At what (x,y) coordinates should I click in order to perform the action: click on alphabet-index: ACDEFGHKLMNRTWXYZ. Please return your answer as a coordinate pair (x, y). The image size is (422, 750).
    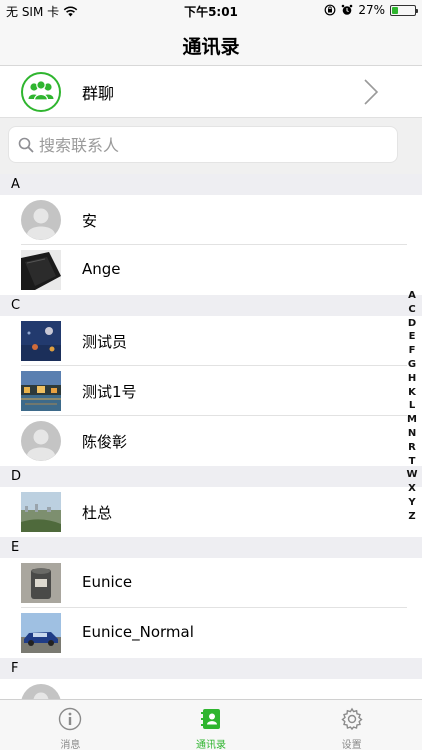
    Looking at the image, I should click on (412, 406).